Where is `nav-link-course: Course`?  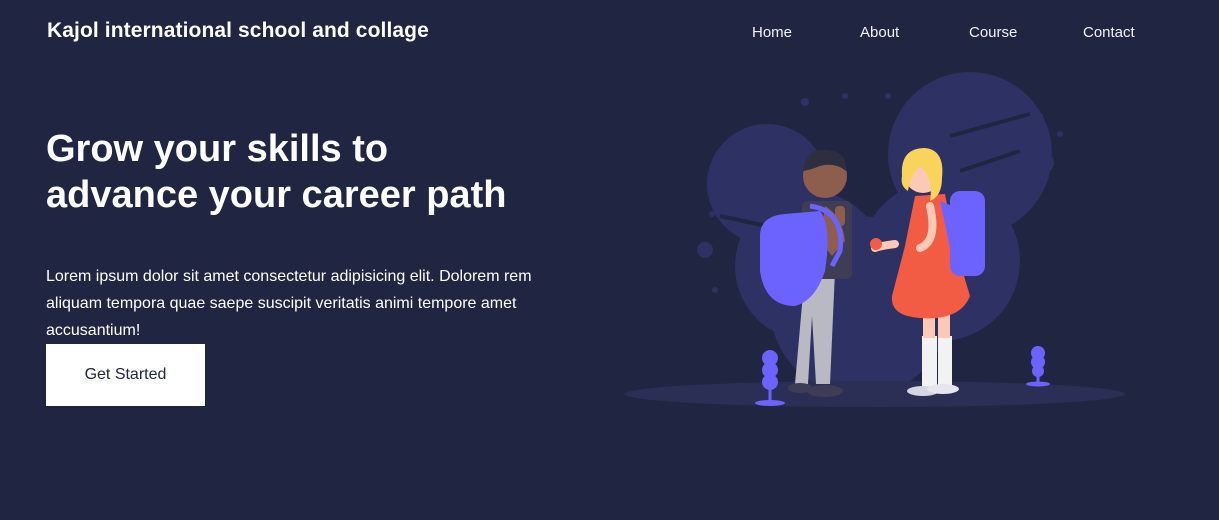 nav-link-course: Course is located at coordinates (993, 32).